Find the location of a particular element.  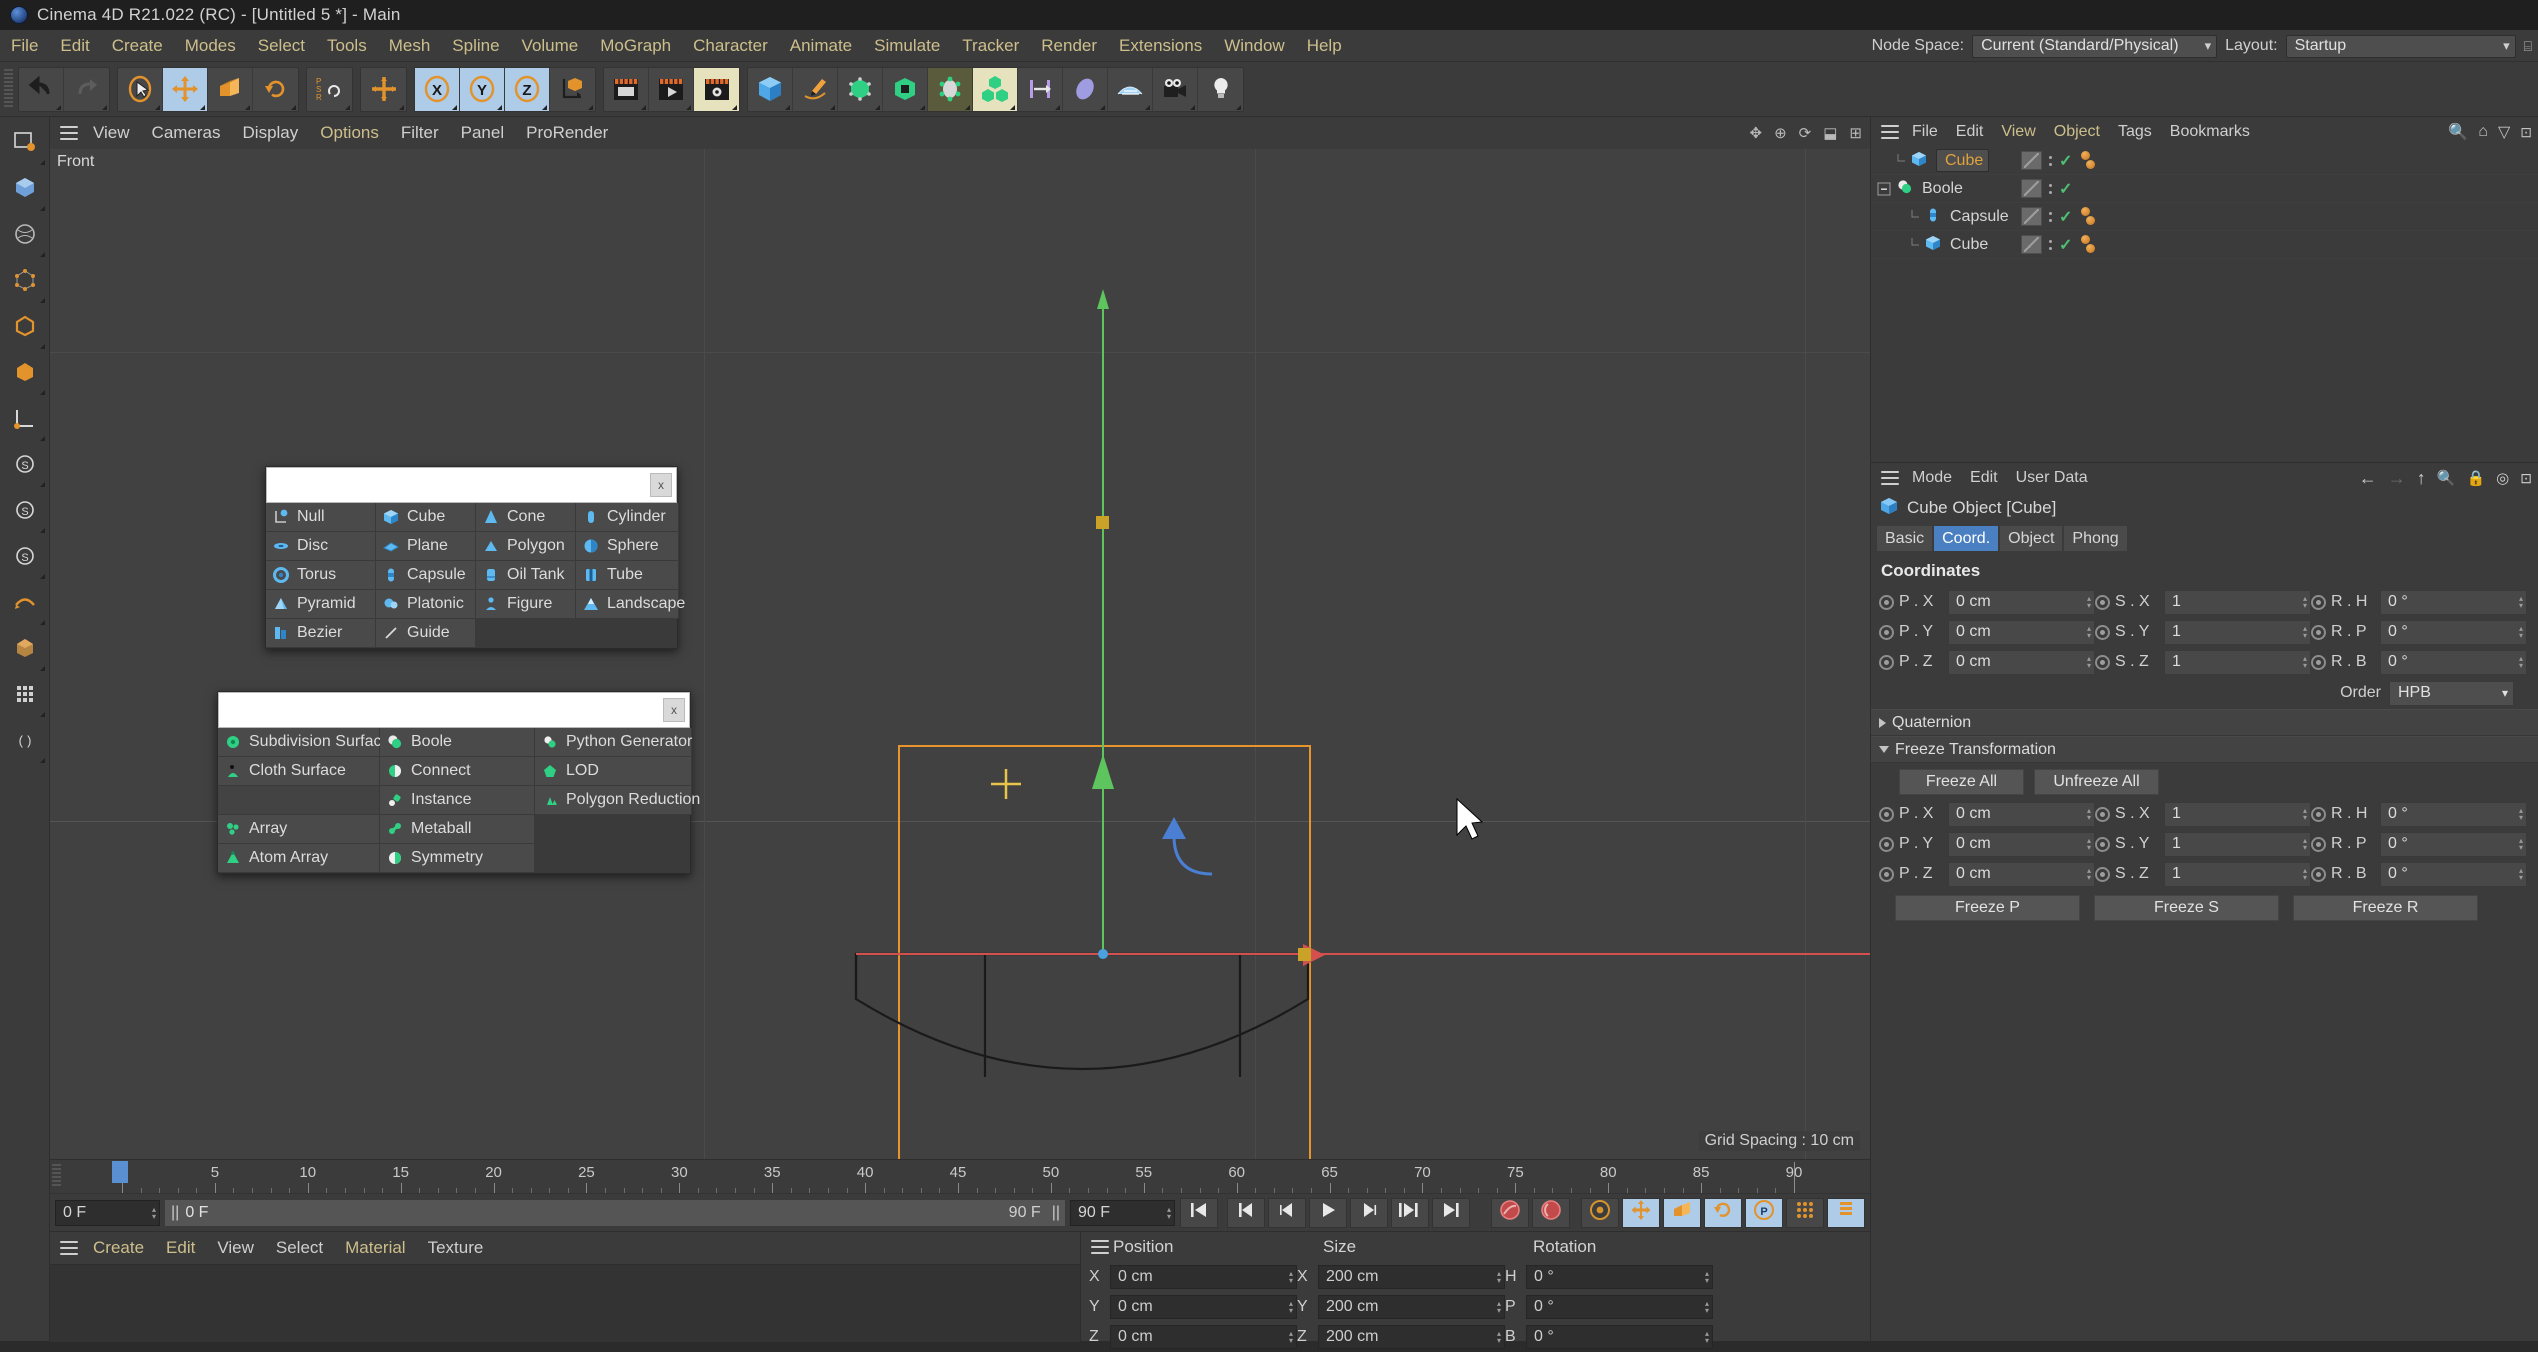

palette-item-pyramid: Pyramid is located at coordinates (321, 604).